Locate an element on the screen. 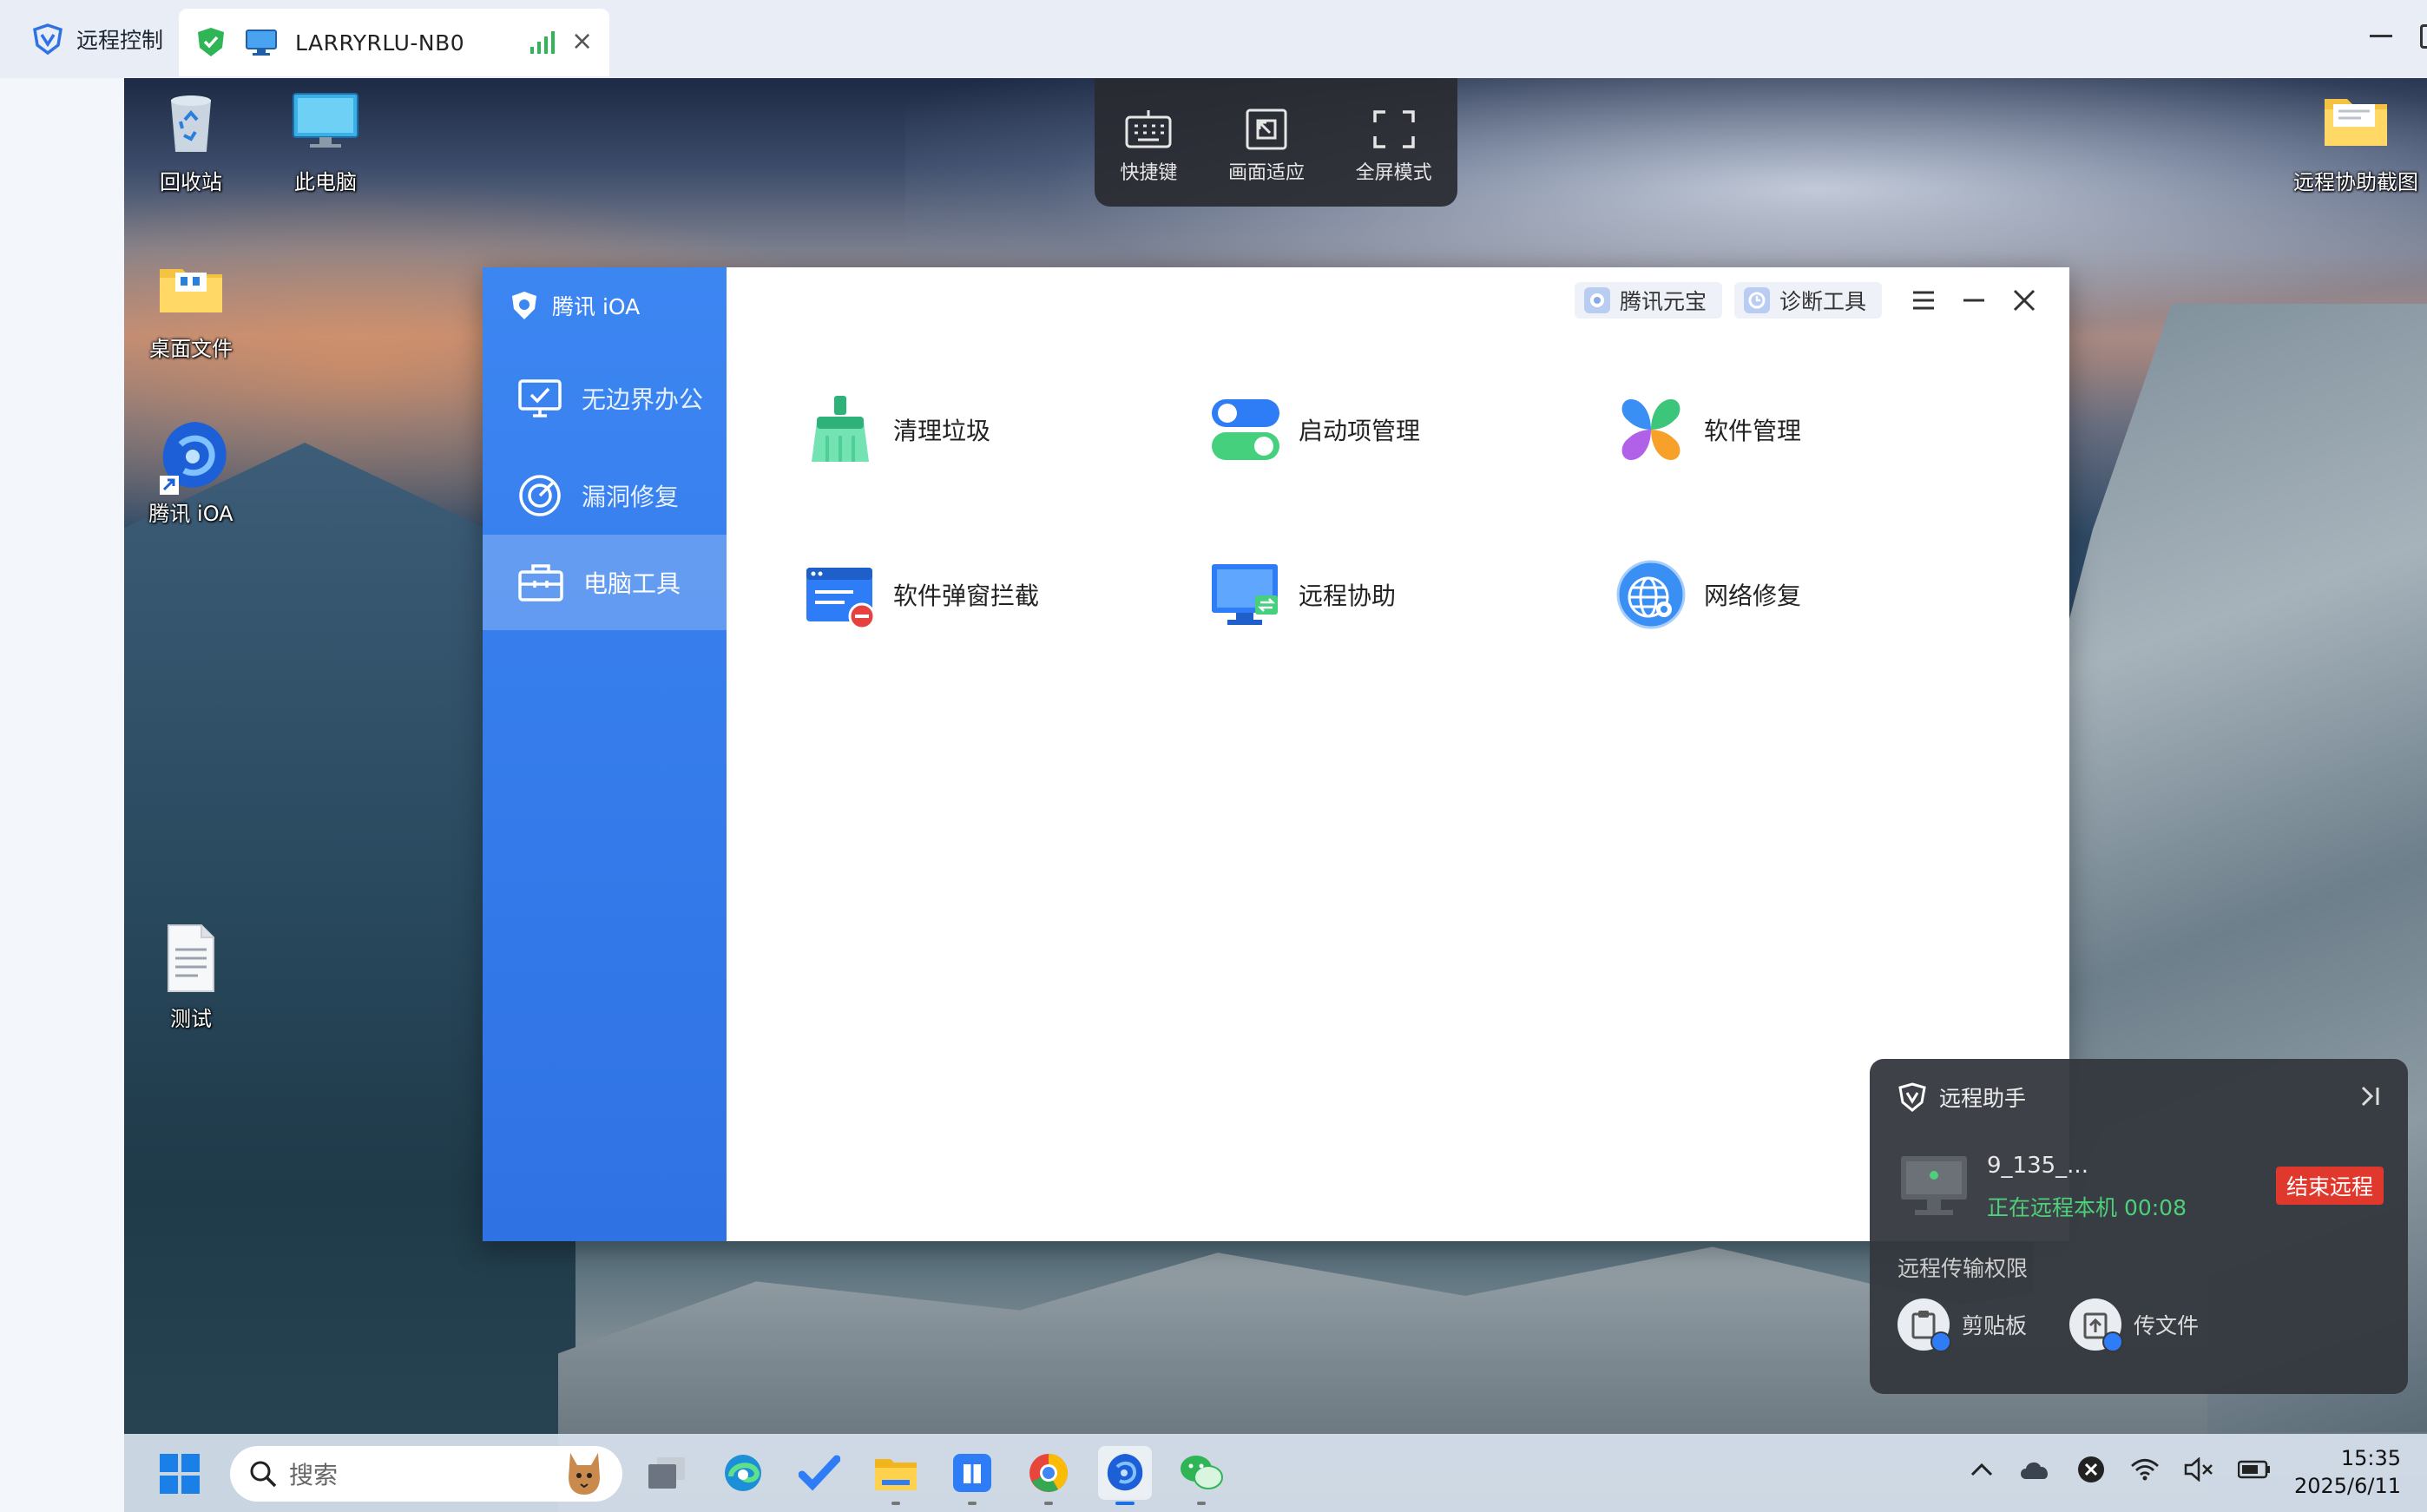 This screenshot has height=1512, width=2427. monitor-check-icon is located at coordinates (539, 398).